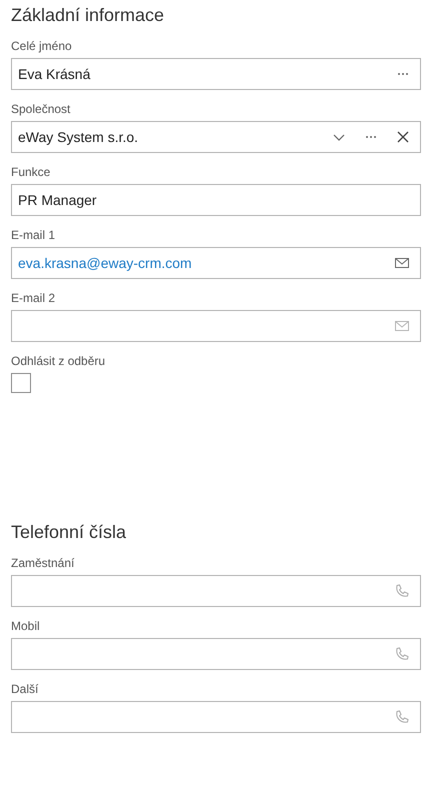 The image size is (432, 795). I want to click on field-label: Zaměstnání, so click(43, 563).